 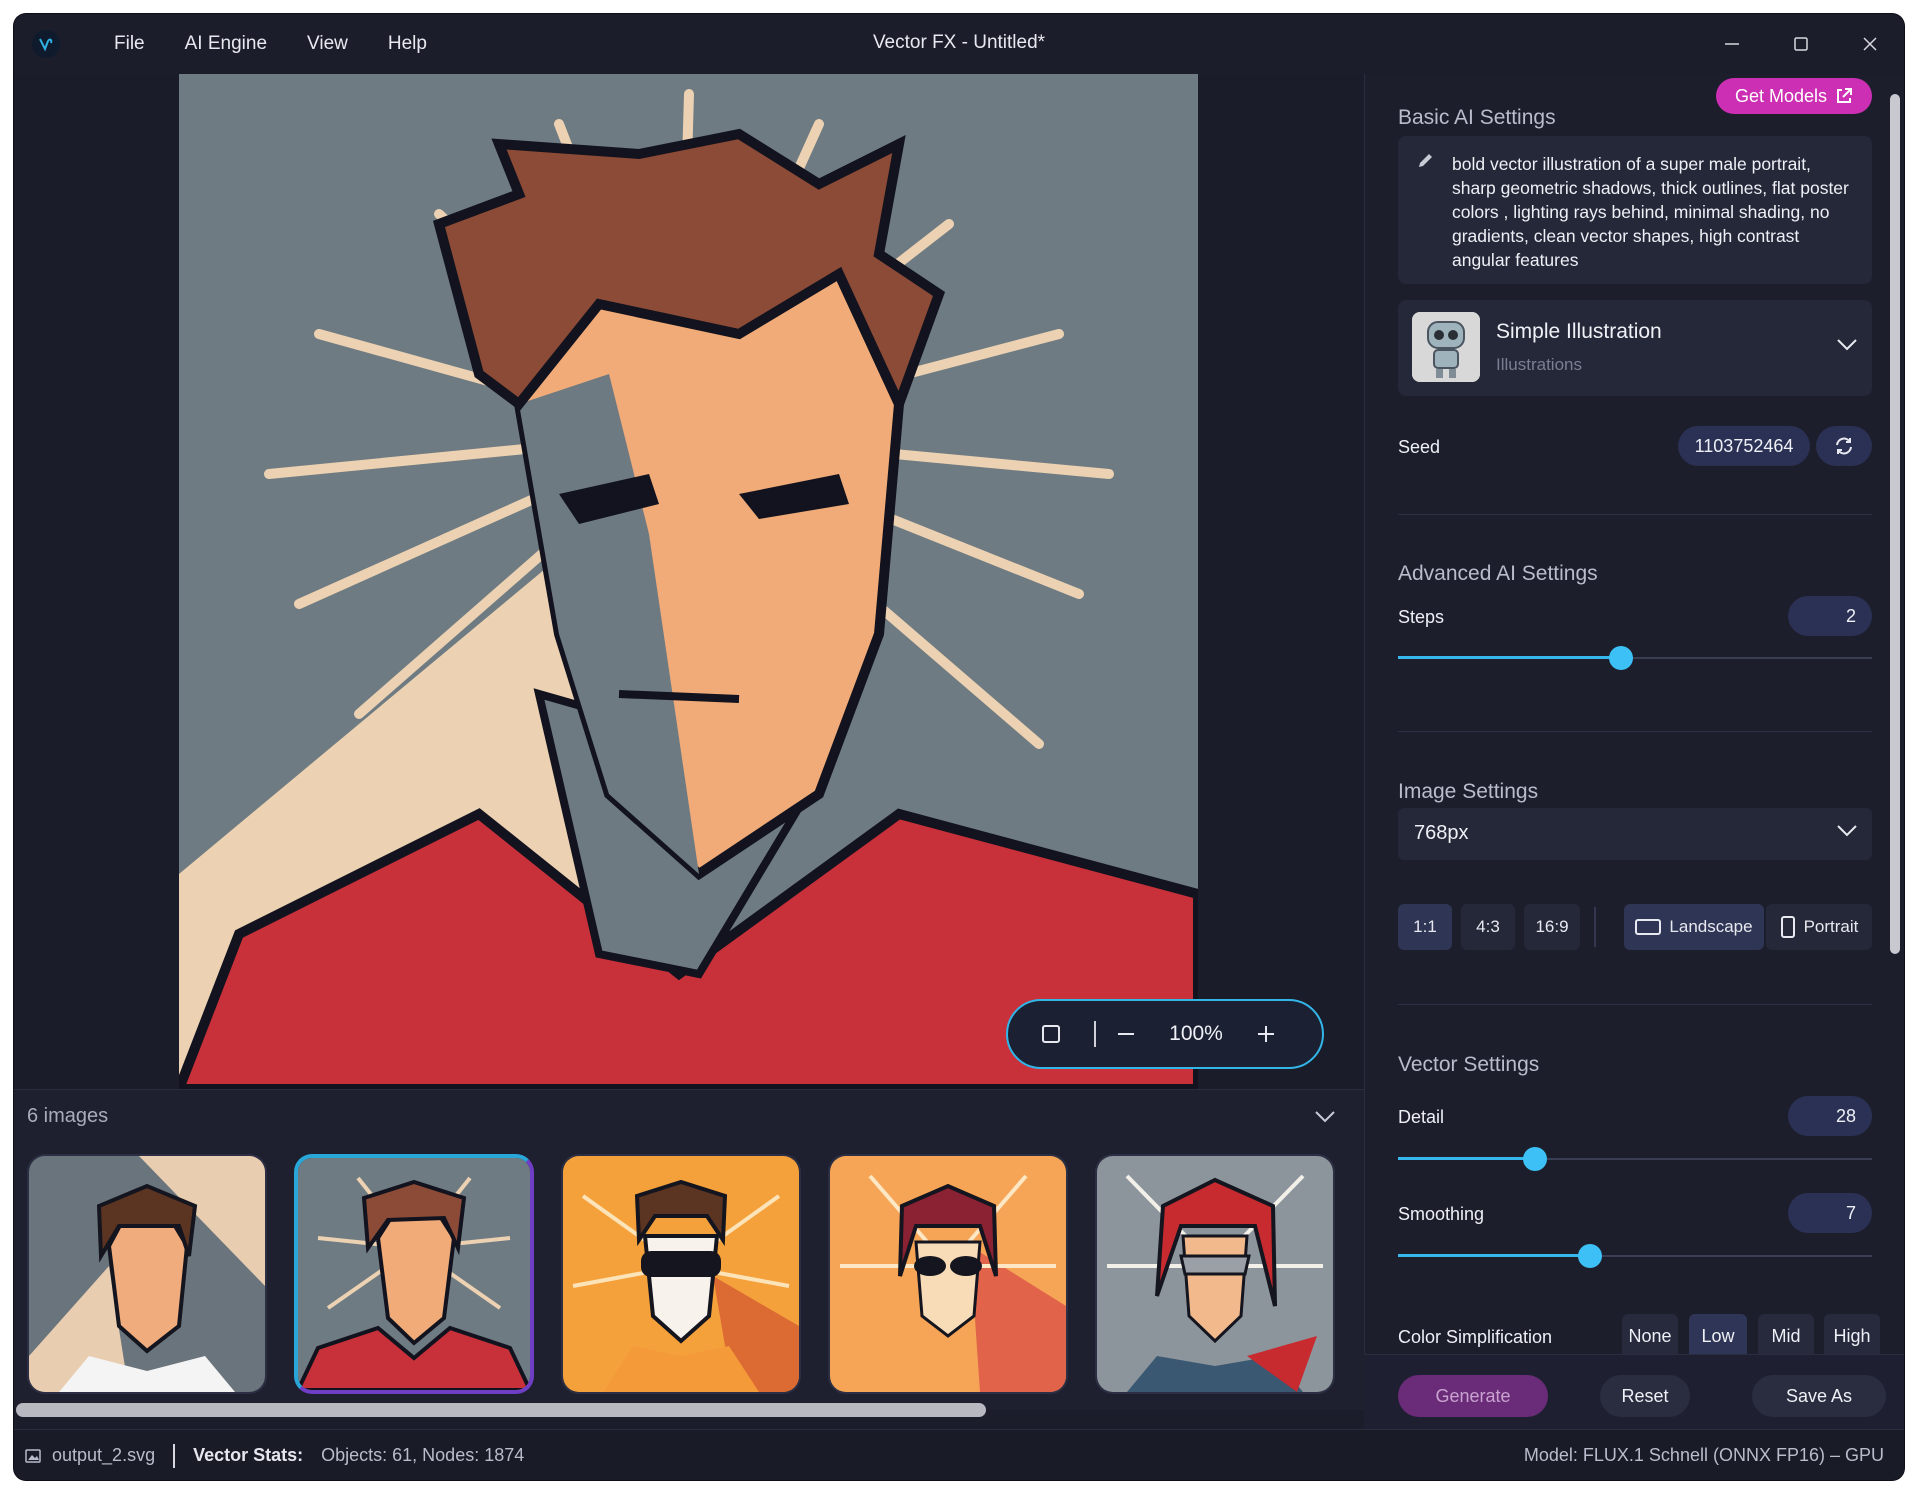 I want to click on portrait-button: Portrait, so click(x=1819, y=927).